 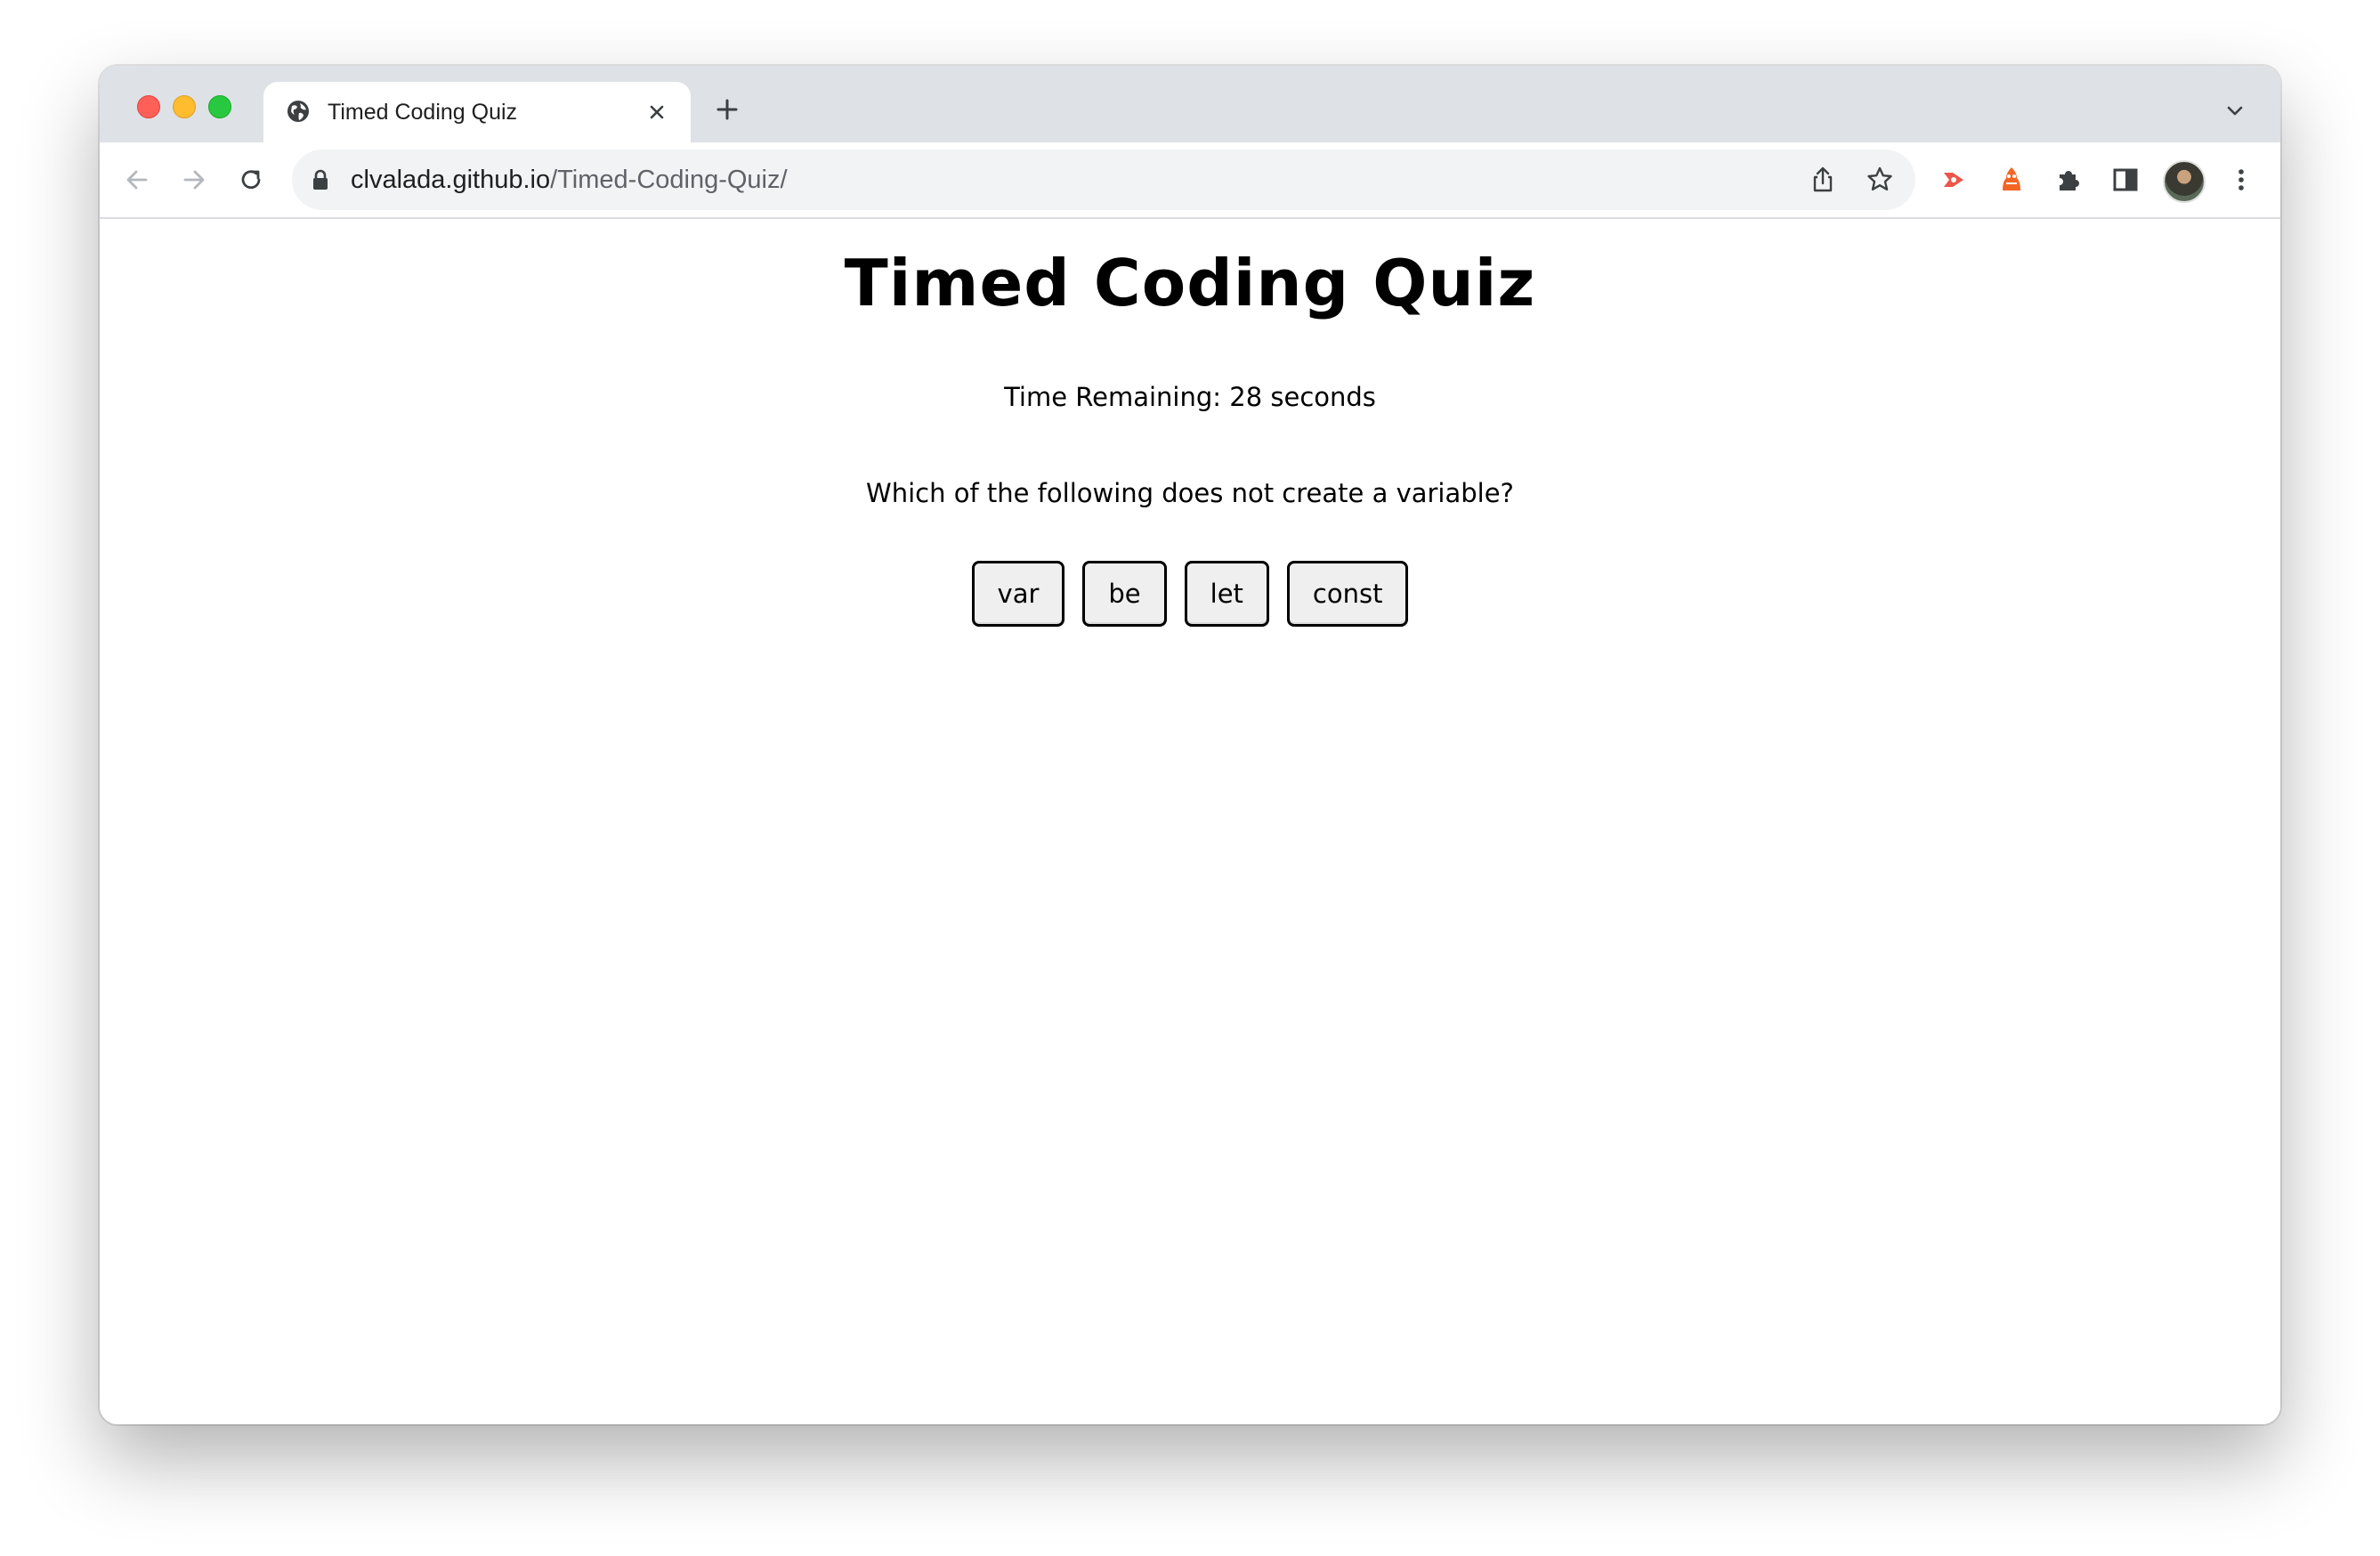 What do you see at coordinates (194, 180) in the screenshot?
I see `forward-arrow-icon` at bounding box center [194, 180].